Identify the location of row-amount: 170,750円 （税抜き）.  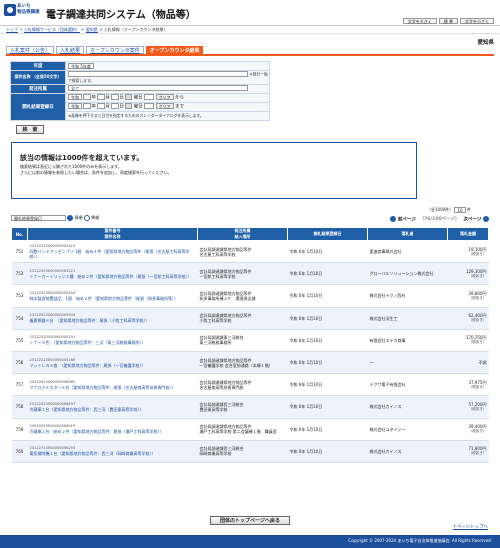
(468, 340).